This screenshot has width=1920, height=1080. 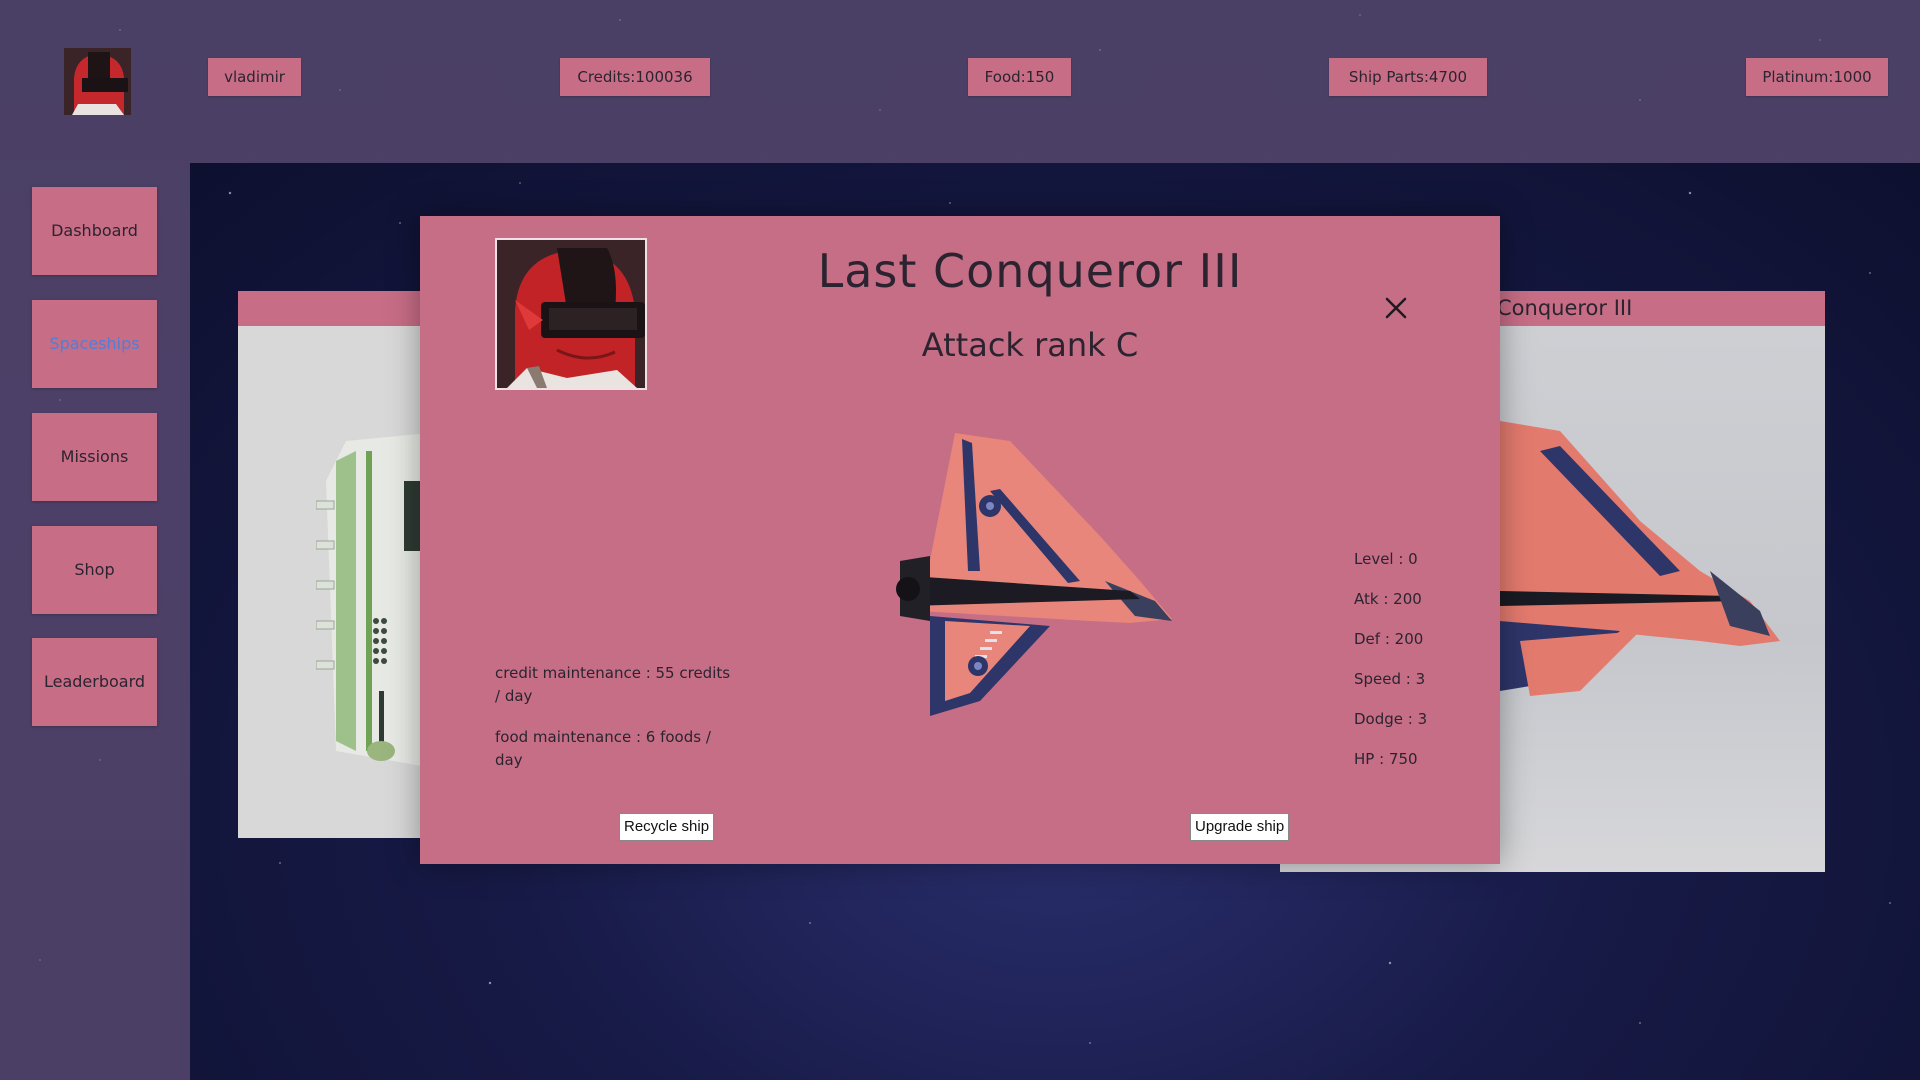 I want to click on sidebar-item-shop: Shop, so click(x=94, y=570).